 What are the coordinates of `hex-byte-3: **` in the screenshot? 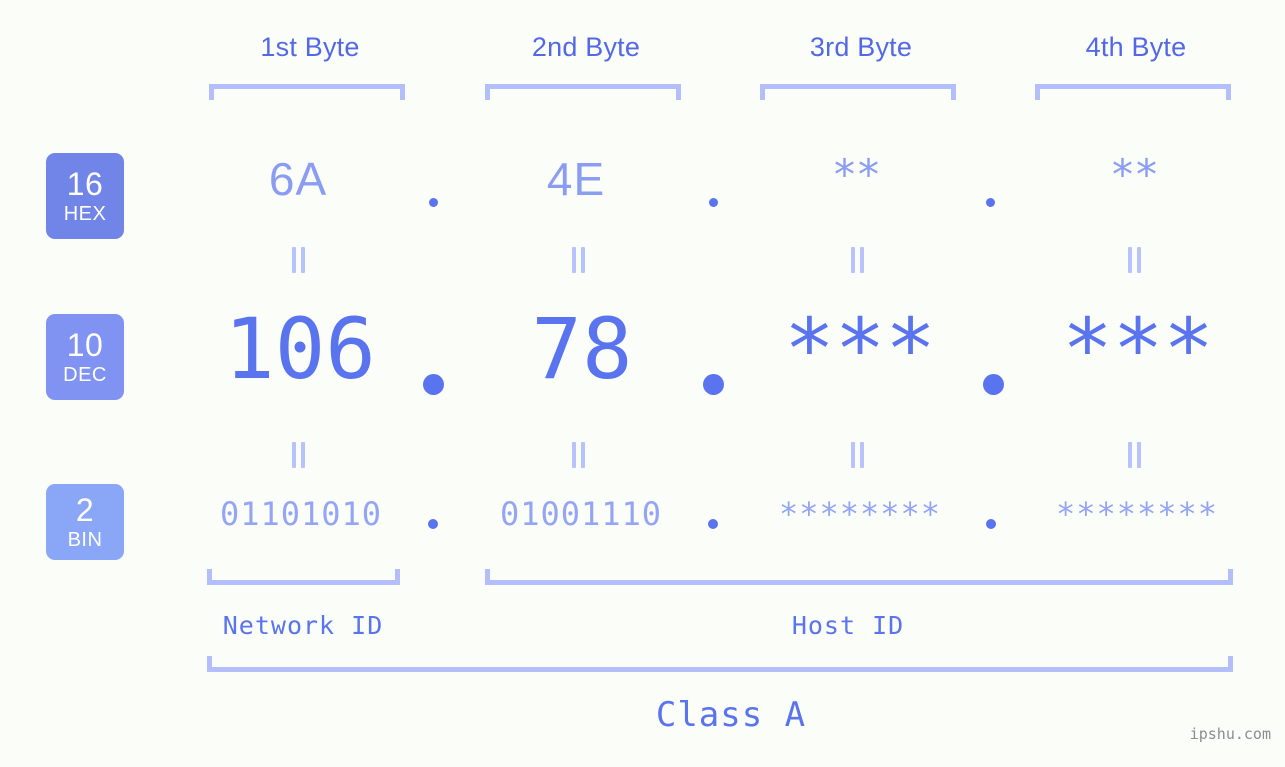 It's located at (858, 174).